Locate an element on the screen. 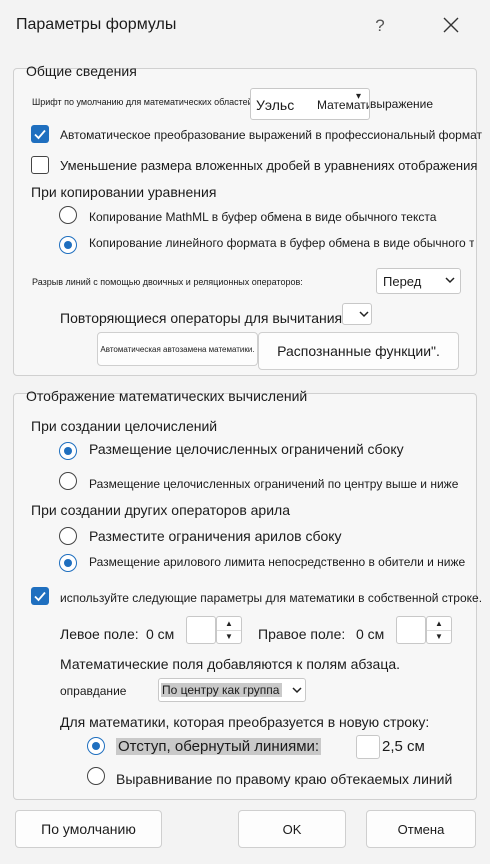 The width and height of the screenshot is (490, 864). break-lines-select: Перед is located at coordinates (418, 281).